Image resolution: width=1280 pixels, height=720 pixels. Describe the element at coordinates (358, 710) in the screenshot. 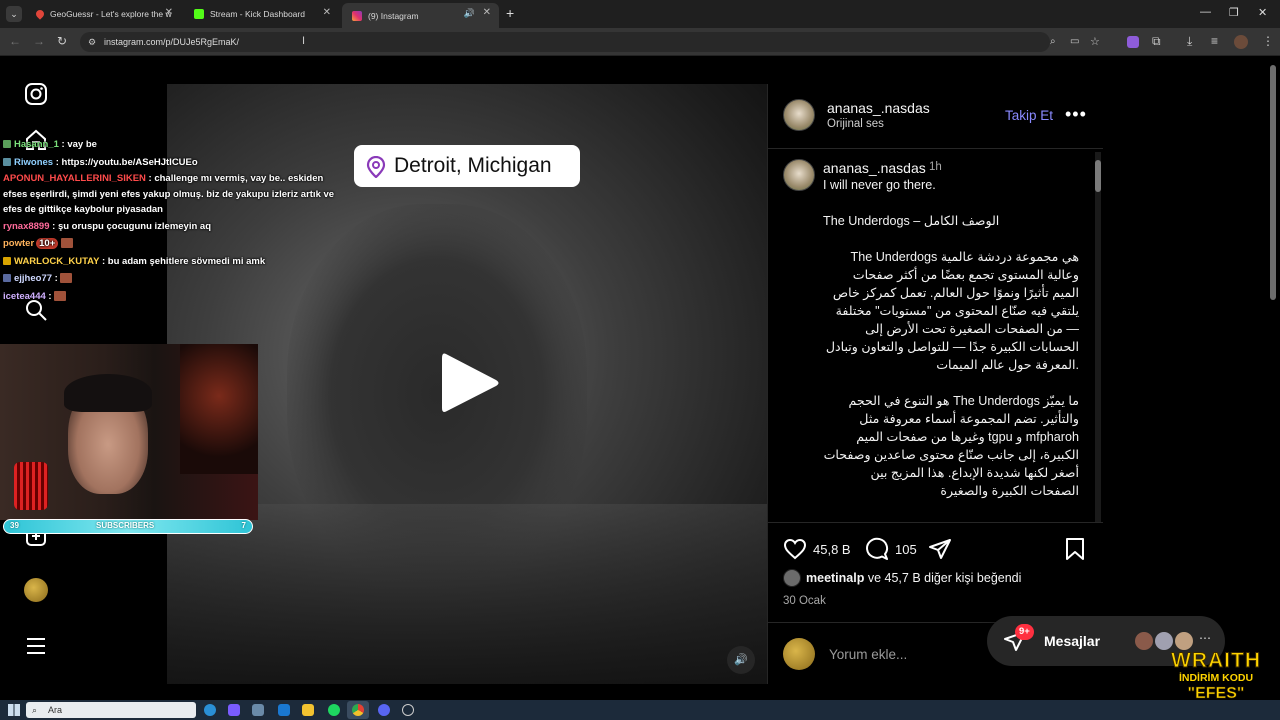

I see `chrome-icon` at that location.